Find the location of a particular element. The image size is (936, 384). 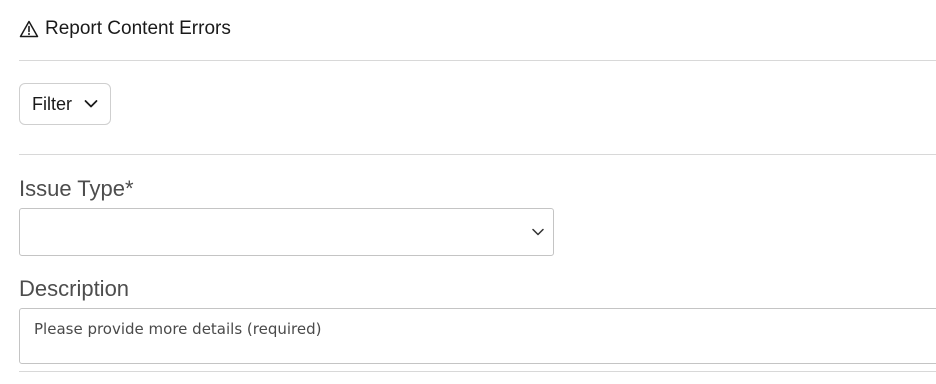

panel-title: Report Content Errors is located at coordinates (138, 28).